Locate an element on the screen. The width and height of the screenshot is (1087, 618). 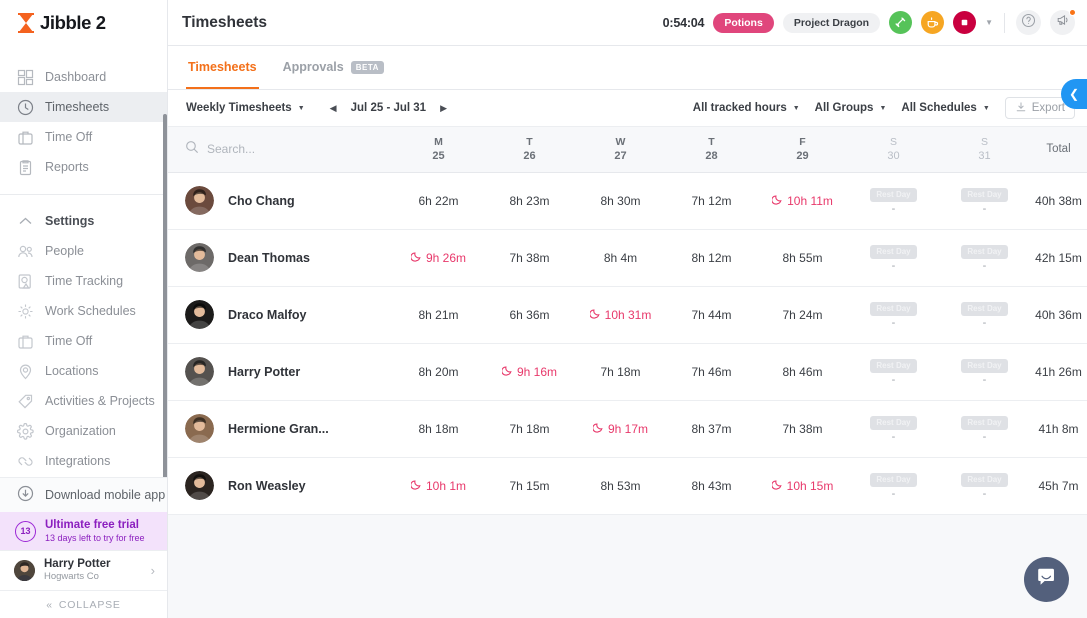
column-header-wed: W 27 is located at coordinates (620, 150).